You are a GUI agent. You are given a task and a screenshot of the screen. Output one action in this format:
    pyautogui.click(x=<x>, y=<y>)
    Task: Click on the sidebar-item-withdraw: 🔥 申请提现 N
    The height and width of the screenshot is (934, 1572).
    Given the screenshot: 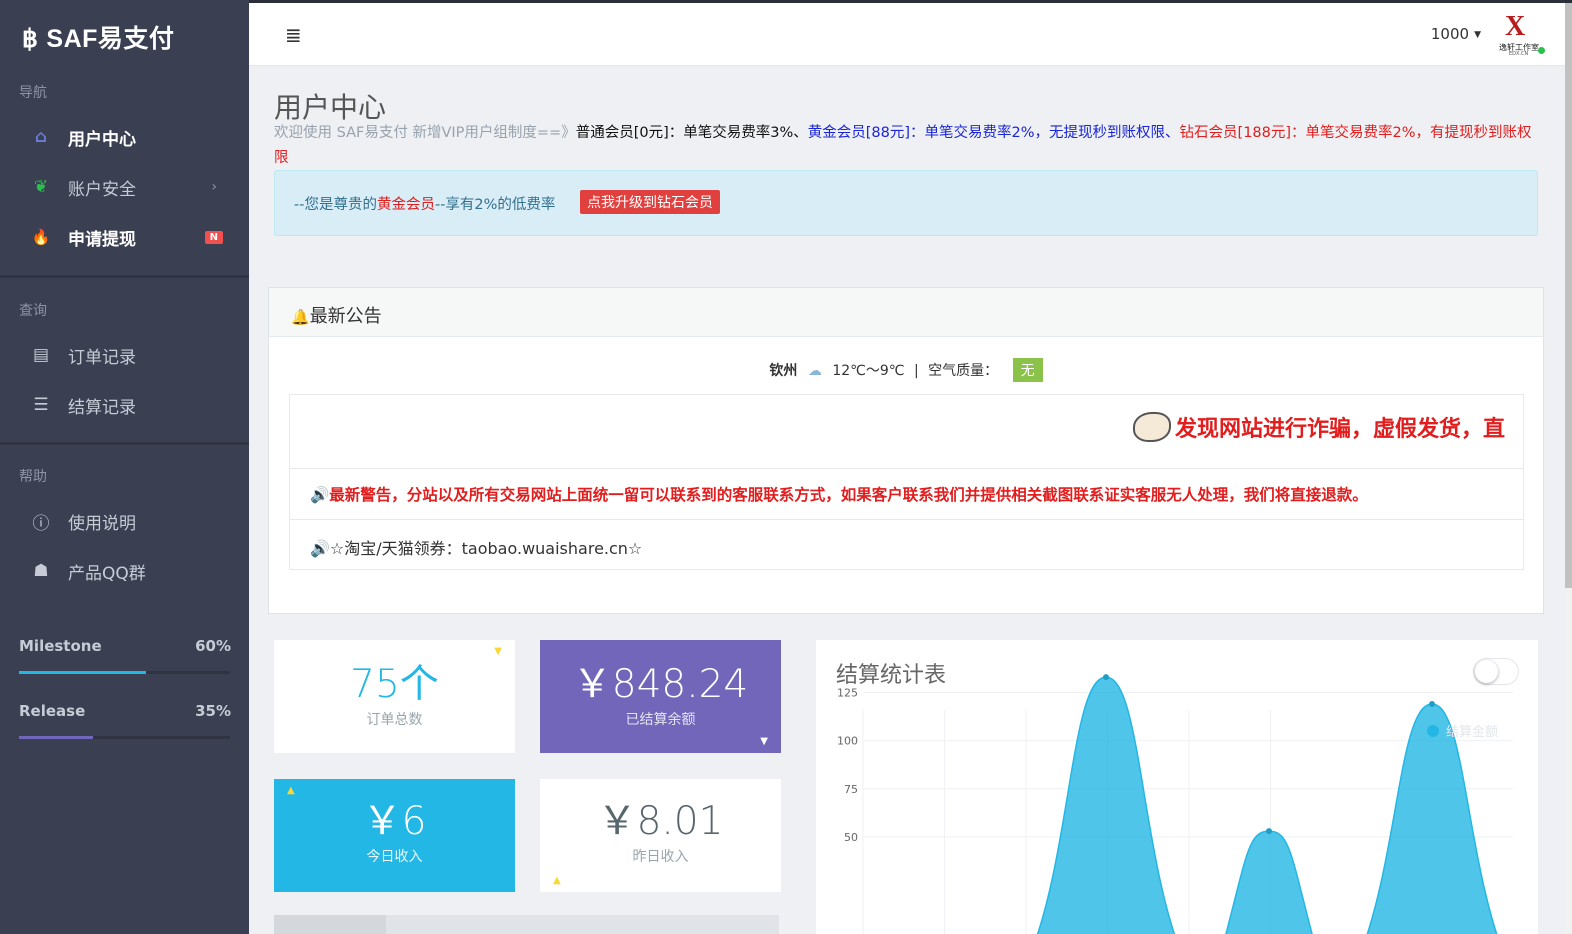 What is the action you would take?
    pyautogui.click(x=124, y=237)
    